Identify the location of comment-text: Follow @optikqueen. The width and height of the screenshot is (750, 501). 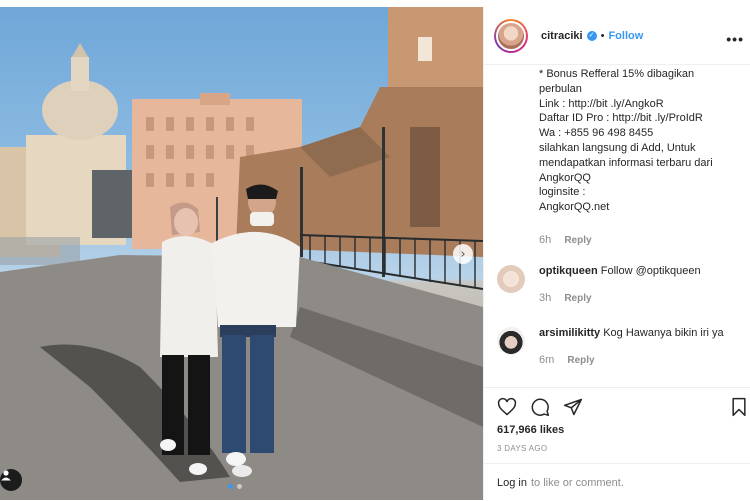
(650, 271).